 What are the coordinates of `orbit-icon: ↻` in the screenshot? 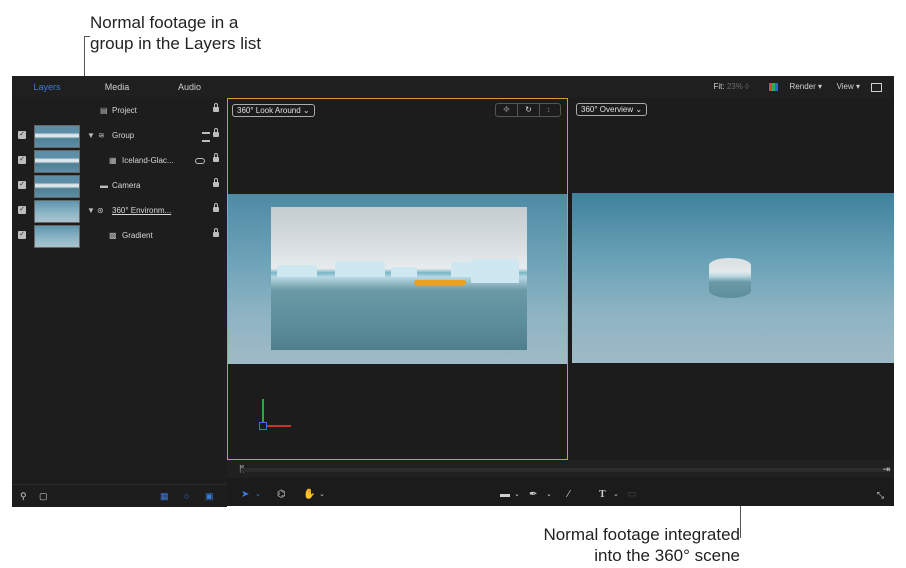 It's located at (528, 110).